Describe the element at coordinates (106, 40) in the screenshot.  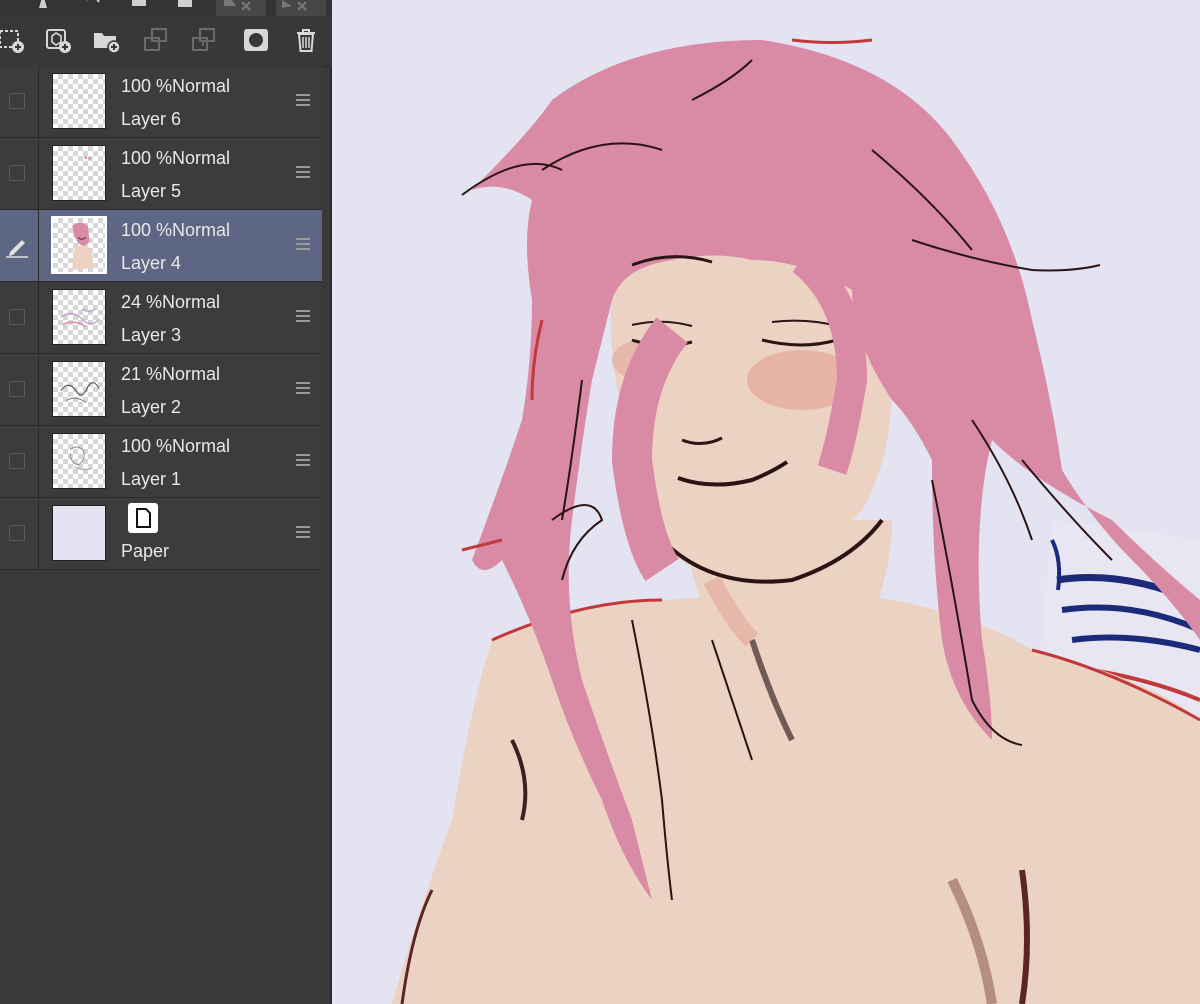
I see `new-folder-icon` at that location.